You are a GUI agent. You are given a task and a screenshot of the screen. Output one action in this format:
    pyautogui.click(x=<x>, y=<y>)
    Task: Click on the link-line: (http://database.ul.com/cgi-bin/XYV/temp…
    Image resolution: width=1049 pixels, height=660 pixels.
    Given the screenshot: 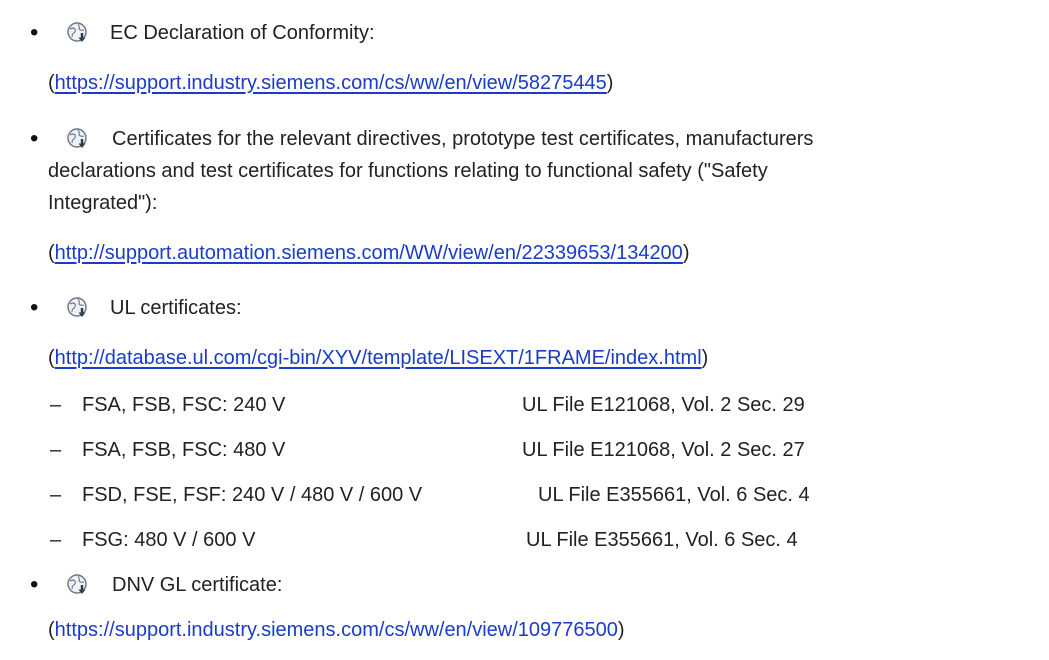 What is the action you would take?
    pyautogui.click(x=378, y=358)
    